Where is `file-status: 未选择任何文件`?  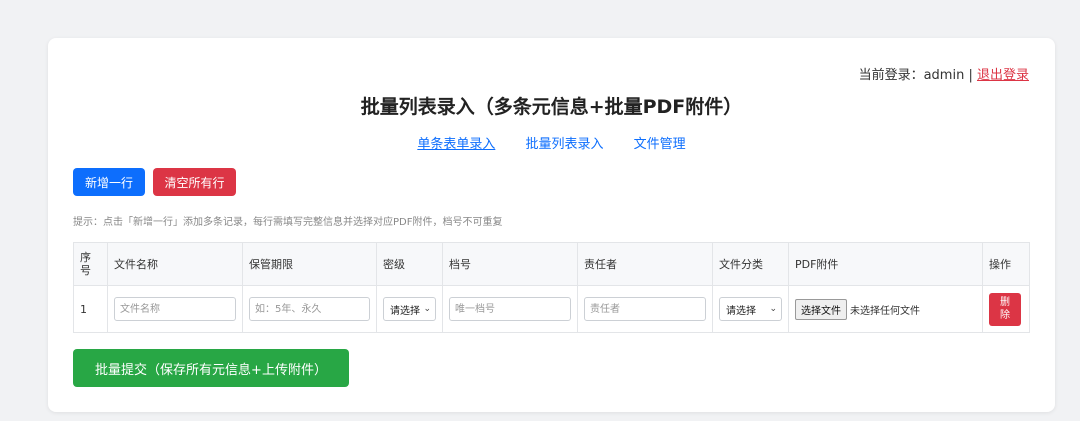 file-status: 未选择任何文件 is located at coordinates (885, 311).